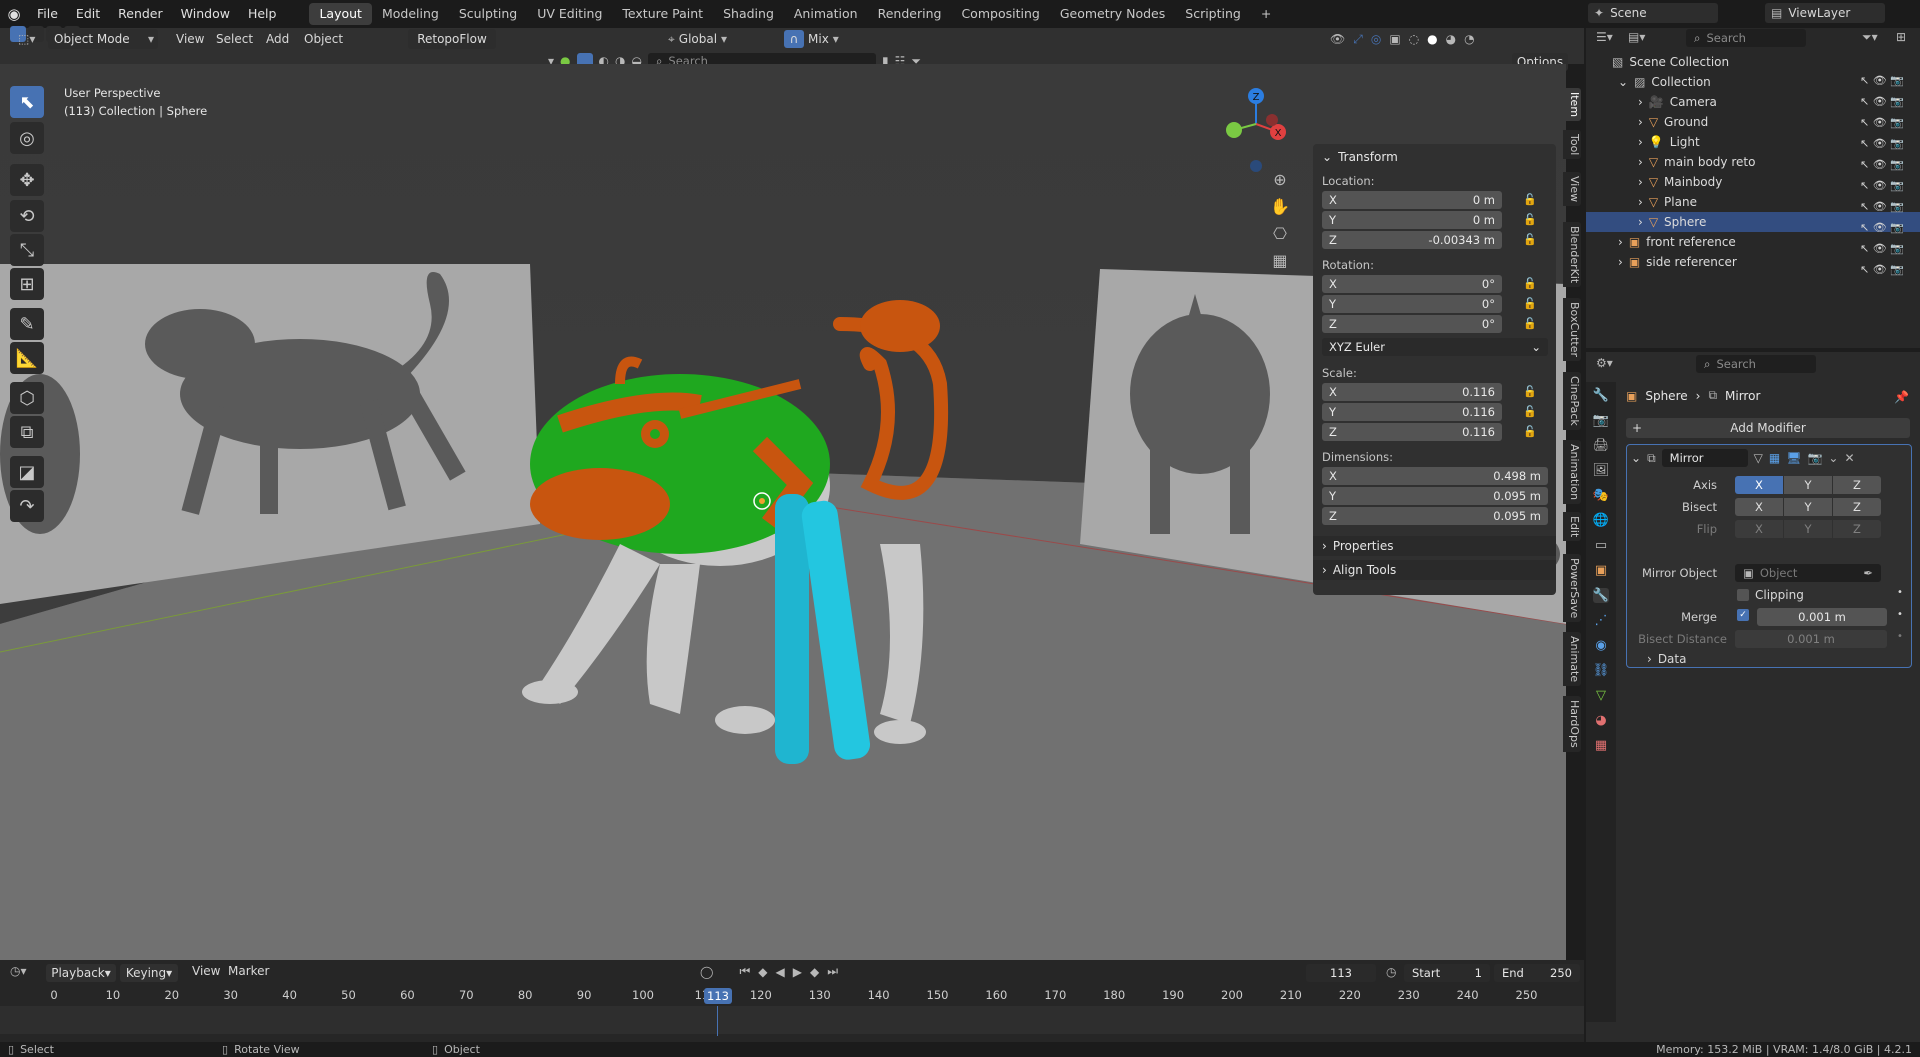  Describe the element at coordinates (14, 14) in the screenshot. I see `blender-logo-icon: ◉` at that location.